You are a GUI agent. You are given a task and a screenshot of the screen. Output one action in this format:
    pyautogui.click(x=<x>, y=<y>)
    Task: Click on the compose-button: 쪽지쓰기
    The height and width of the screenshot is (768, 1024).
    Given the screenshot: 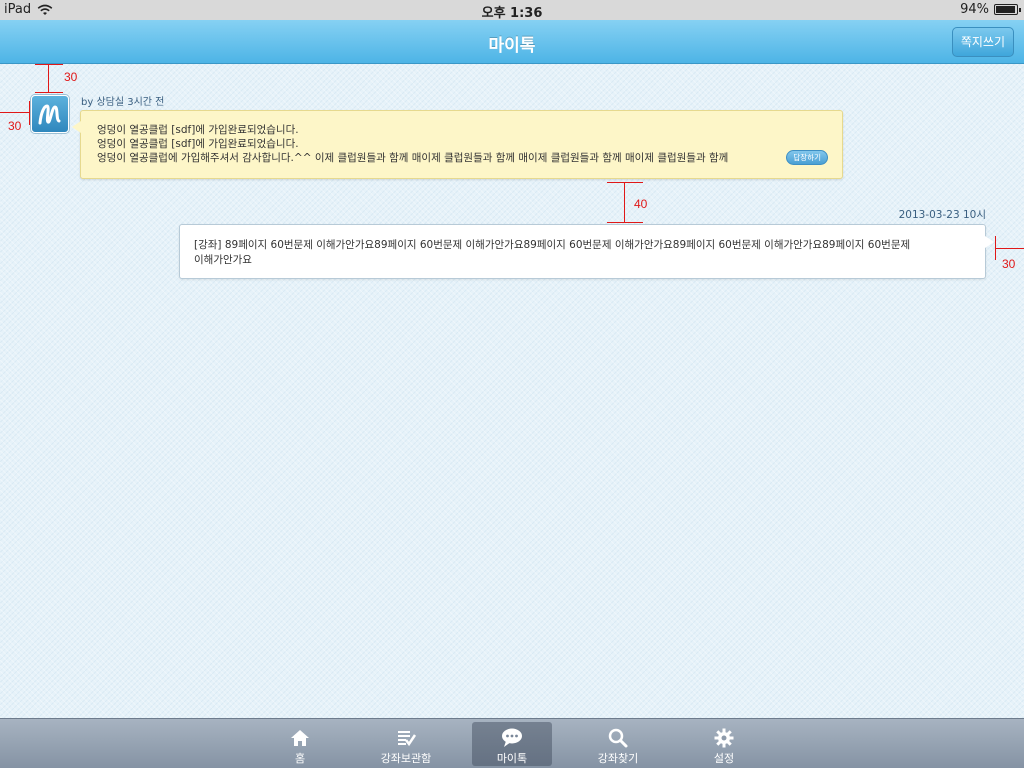 What is the action you would take?
    pyautogui.click(x=982, y=42)
    